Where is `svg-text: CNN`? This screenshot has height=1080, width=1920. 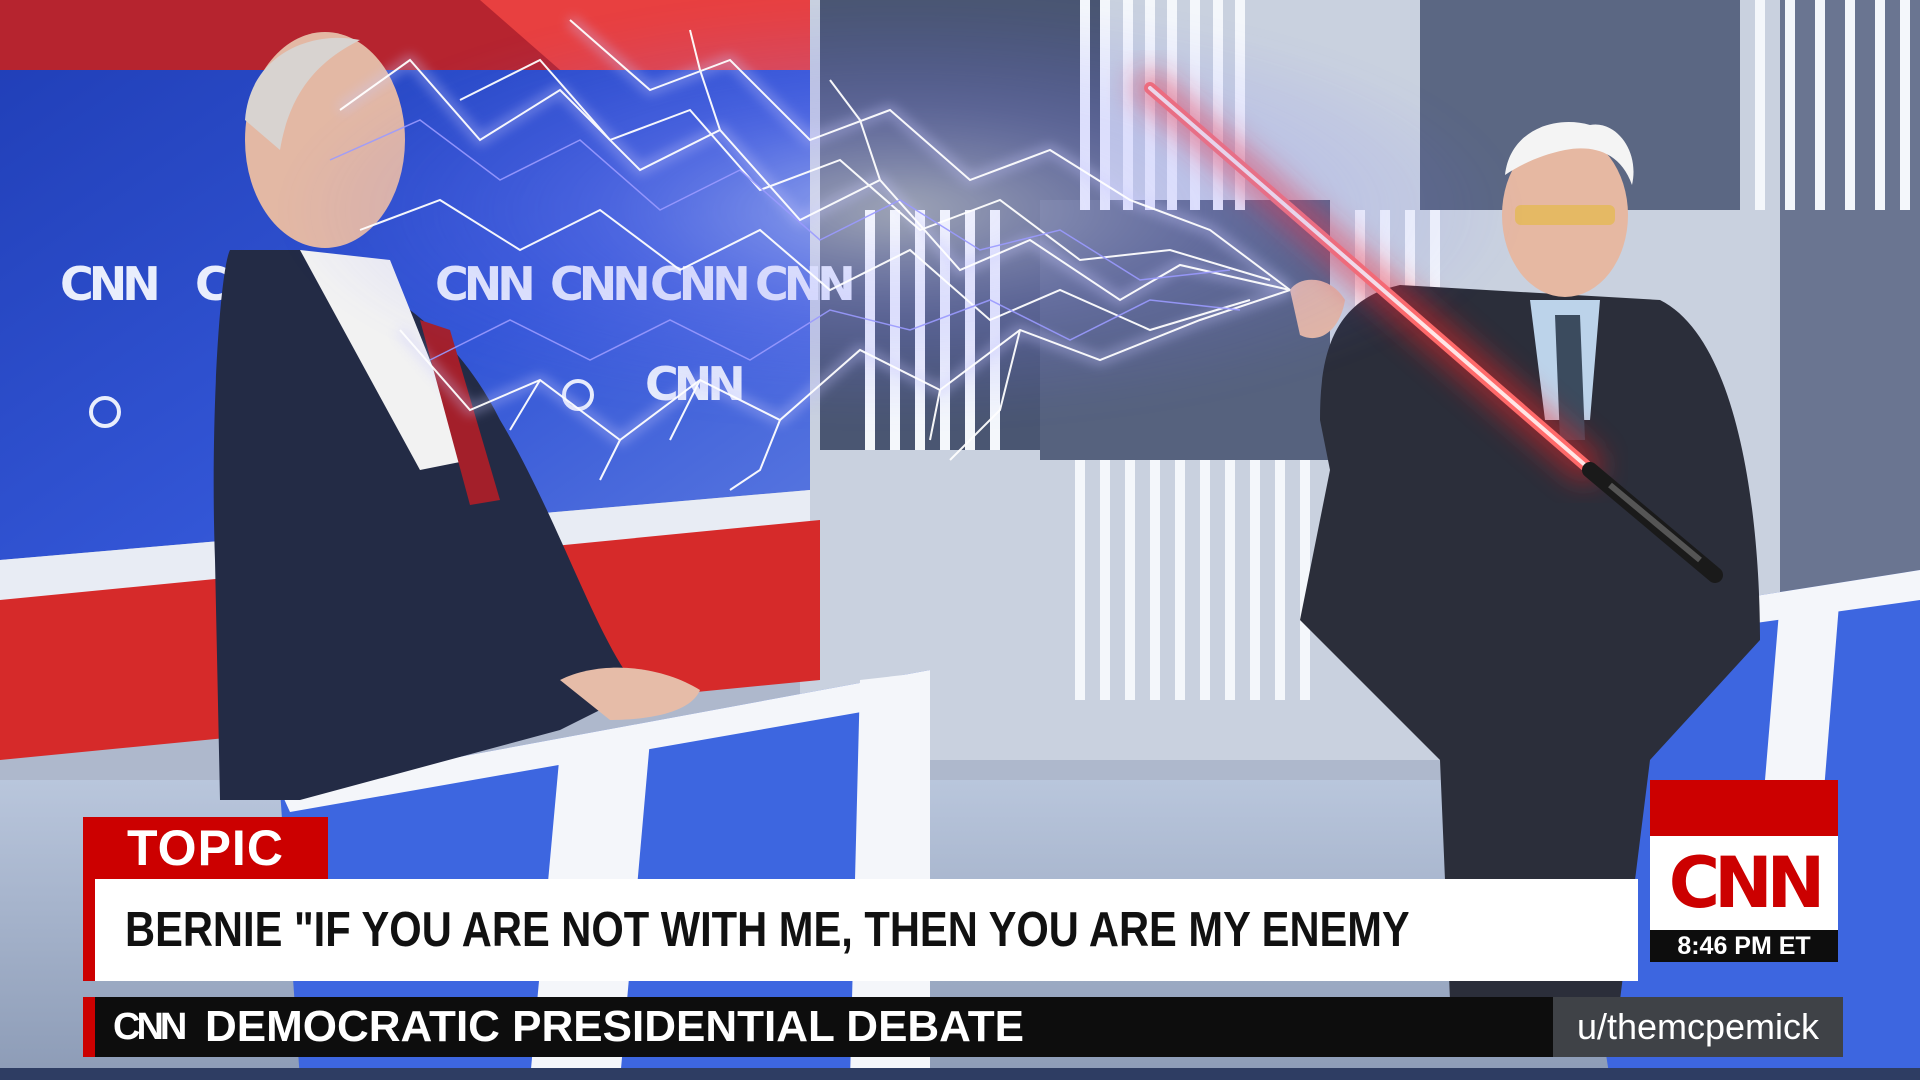
svg-text: CNN is located at coordinates (108, 284).